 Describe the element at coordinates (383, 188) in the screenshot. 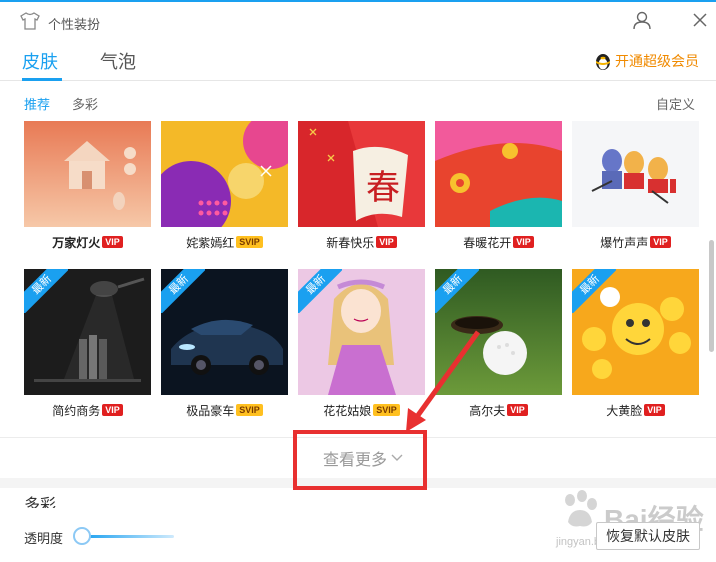

I see `svg-text: 春` at that location.